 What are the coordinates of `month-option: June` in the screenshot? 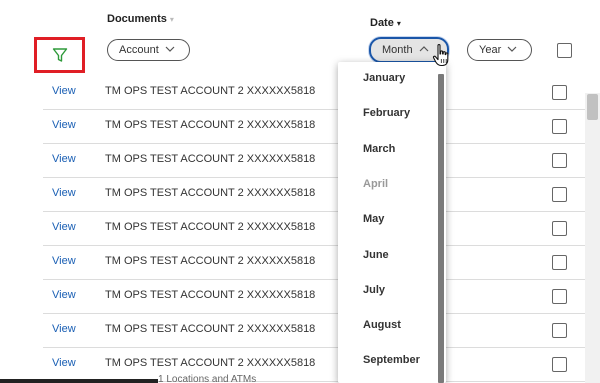 It's located at (376, 255).